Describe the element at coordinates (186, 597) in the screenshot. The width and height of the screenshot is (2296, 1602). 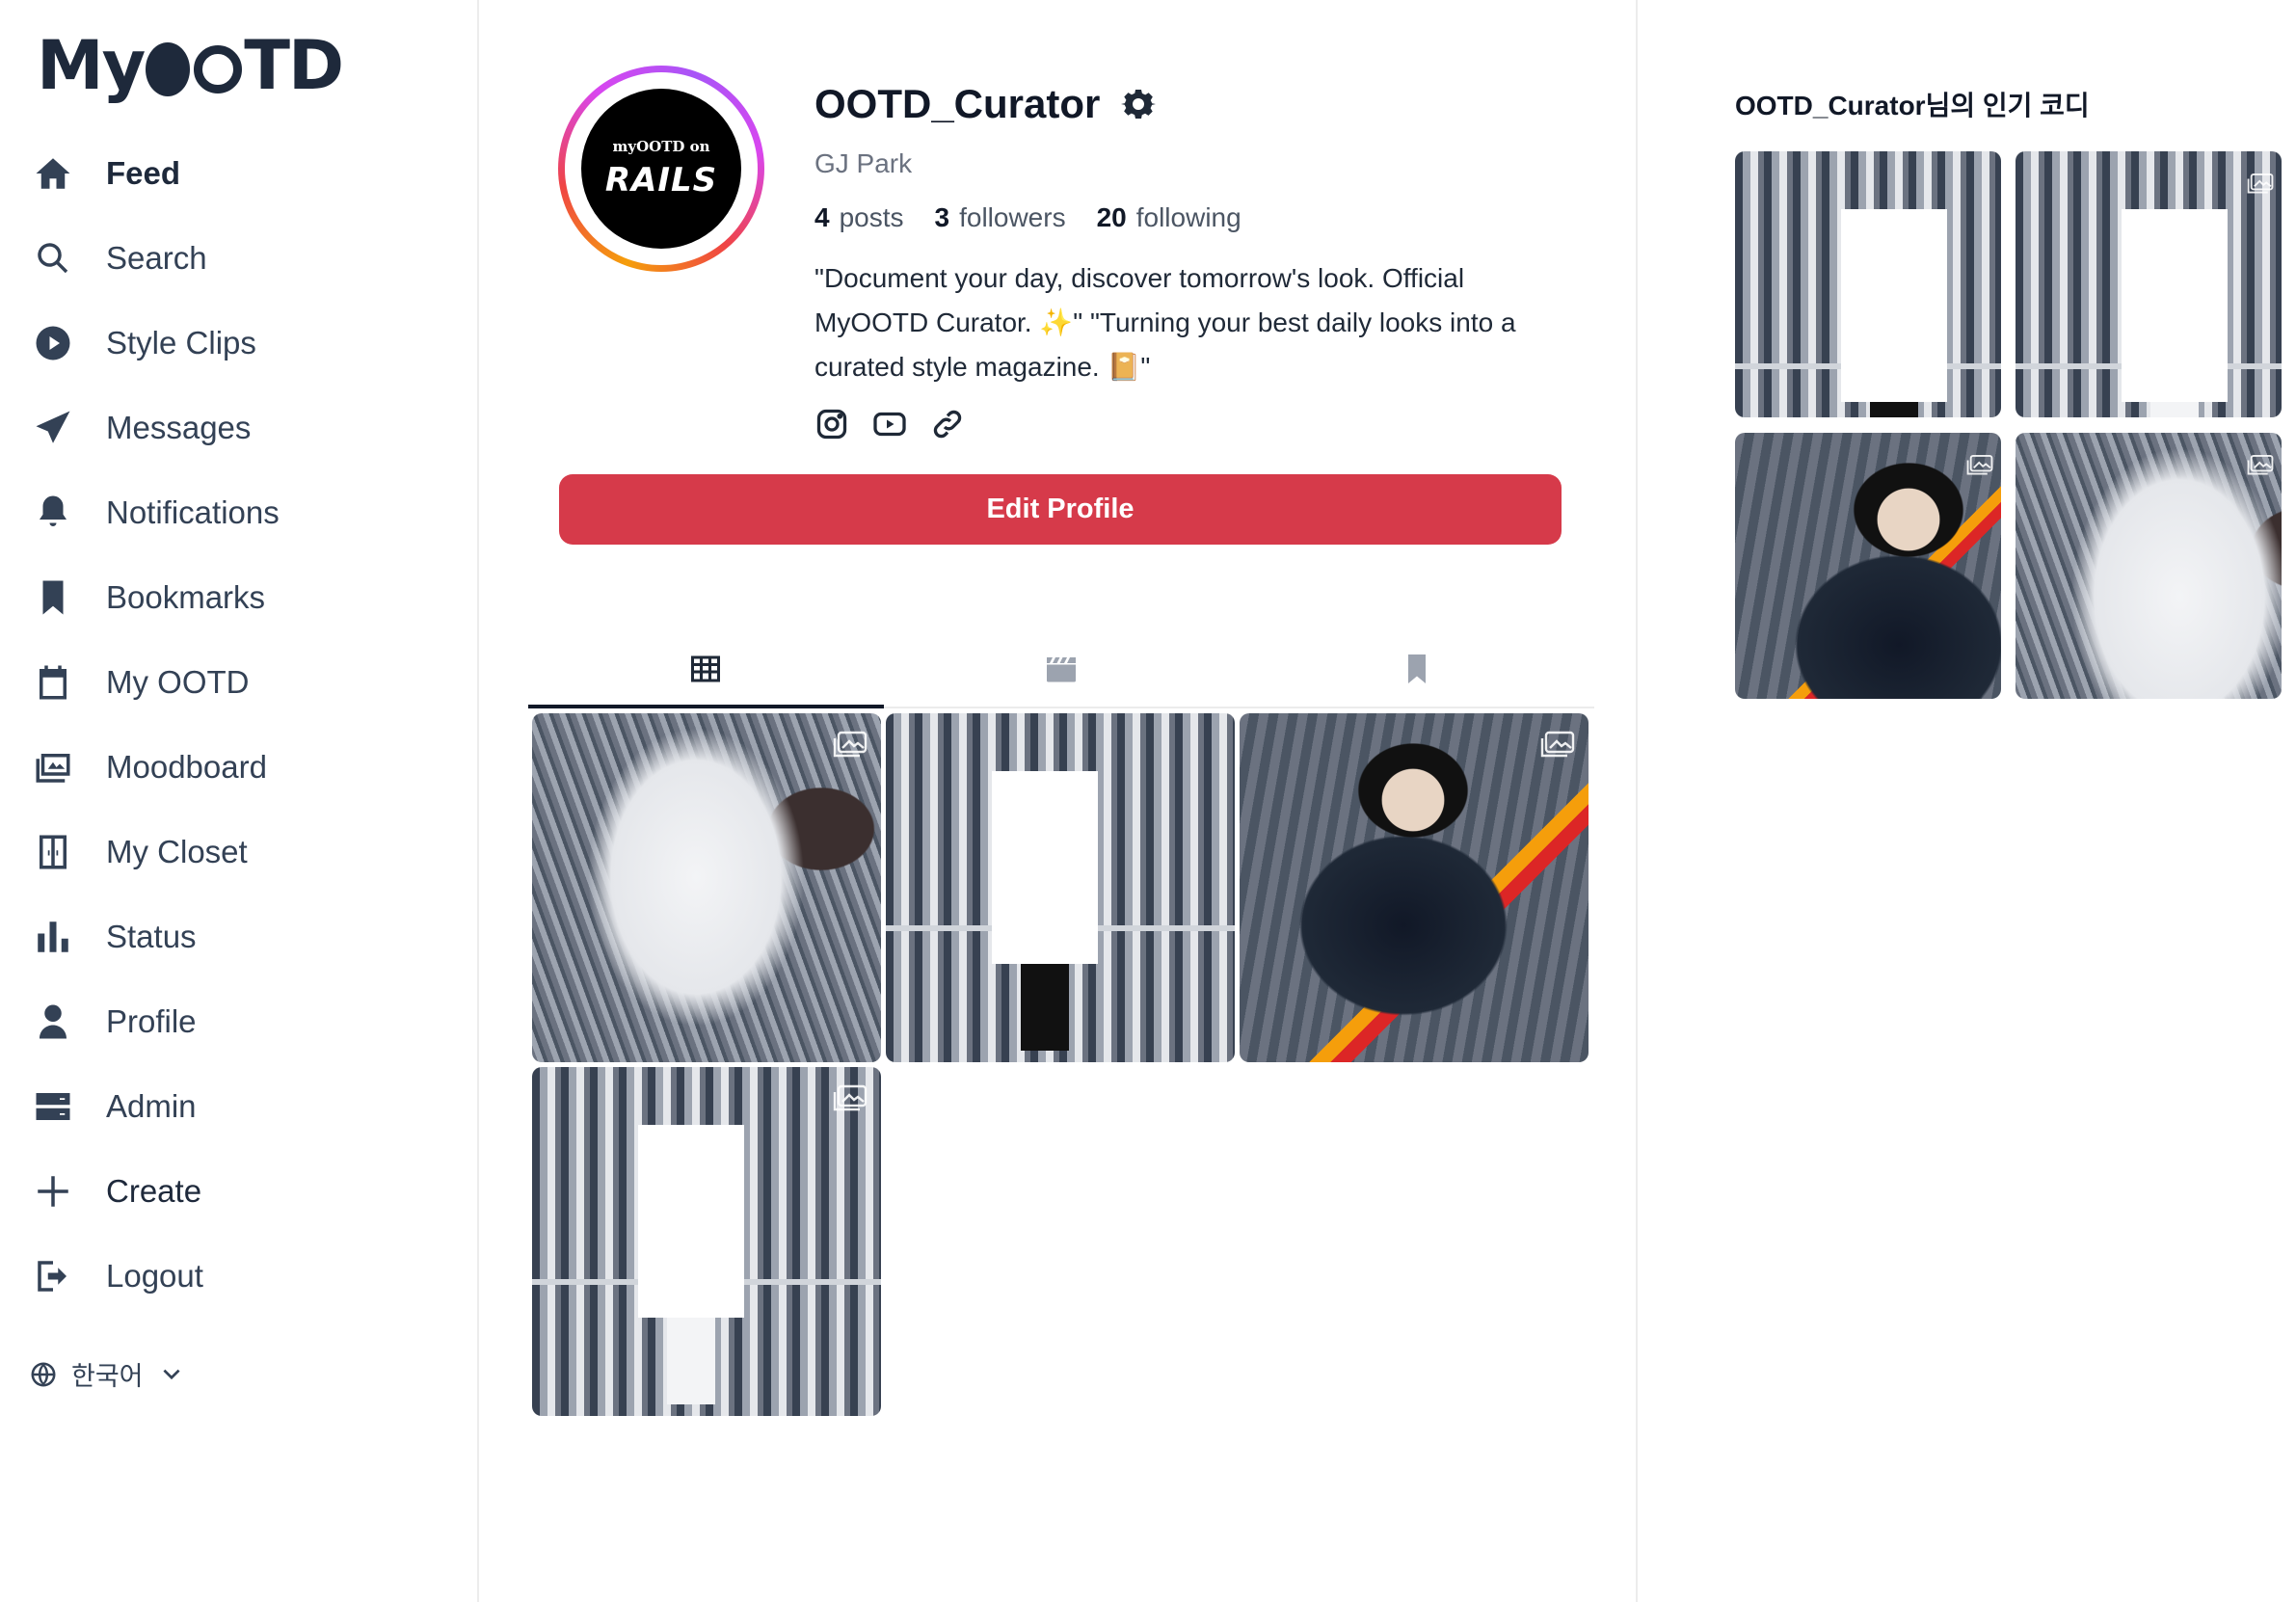
I see `sidebar-item-label: Bookmarks` at that location.